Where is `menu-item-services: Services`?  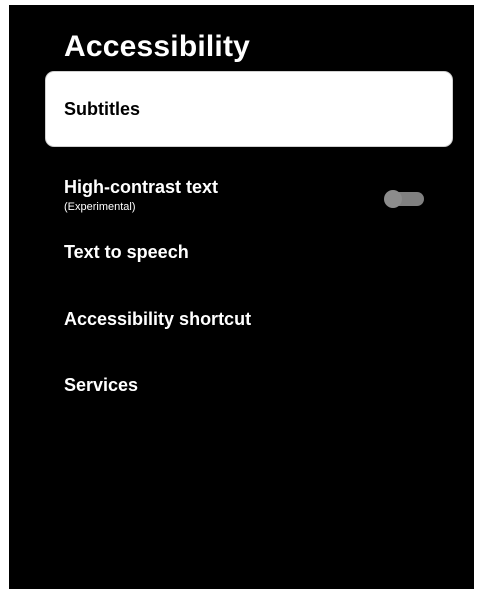
menu-item-services: Services is located at coordinates (249, 385).